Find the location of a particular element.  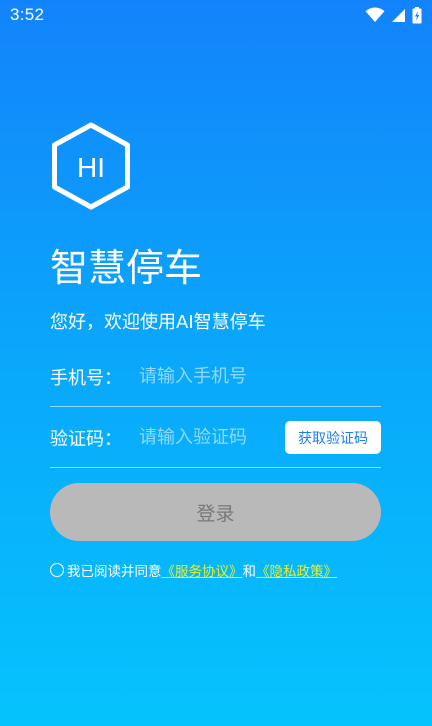

app-title: 智慧停车 is located at coordinates (126, 268).